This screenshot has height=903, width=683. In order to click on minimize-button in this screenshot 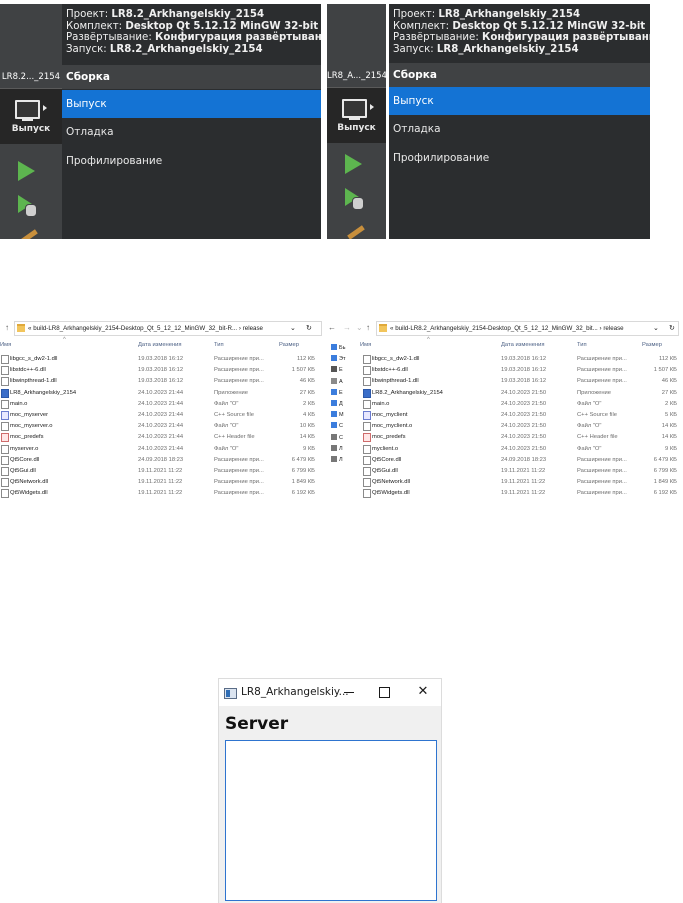, I will do `click(349, 692)`.